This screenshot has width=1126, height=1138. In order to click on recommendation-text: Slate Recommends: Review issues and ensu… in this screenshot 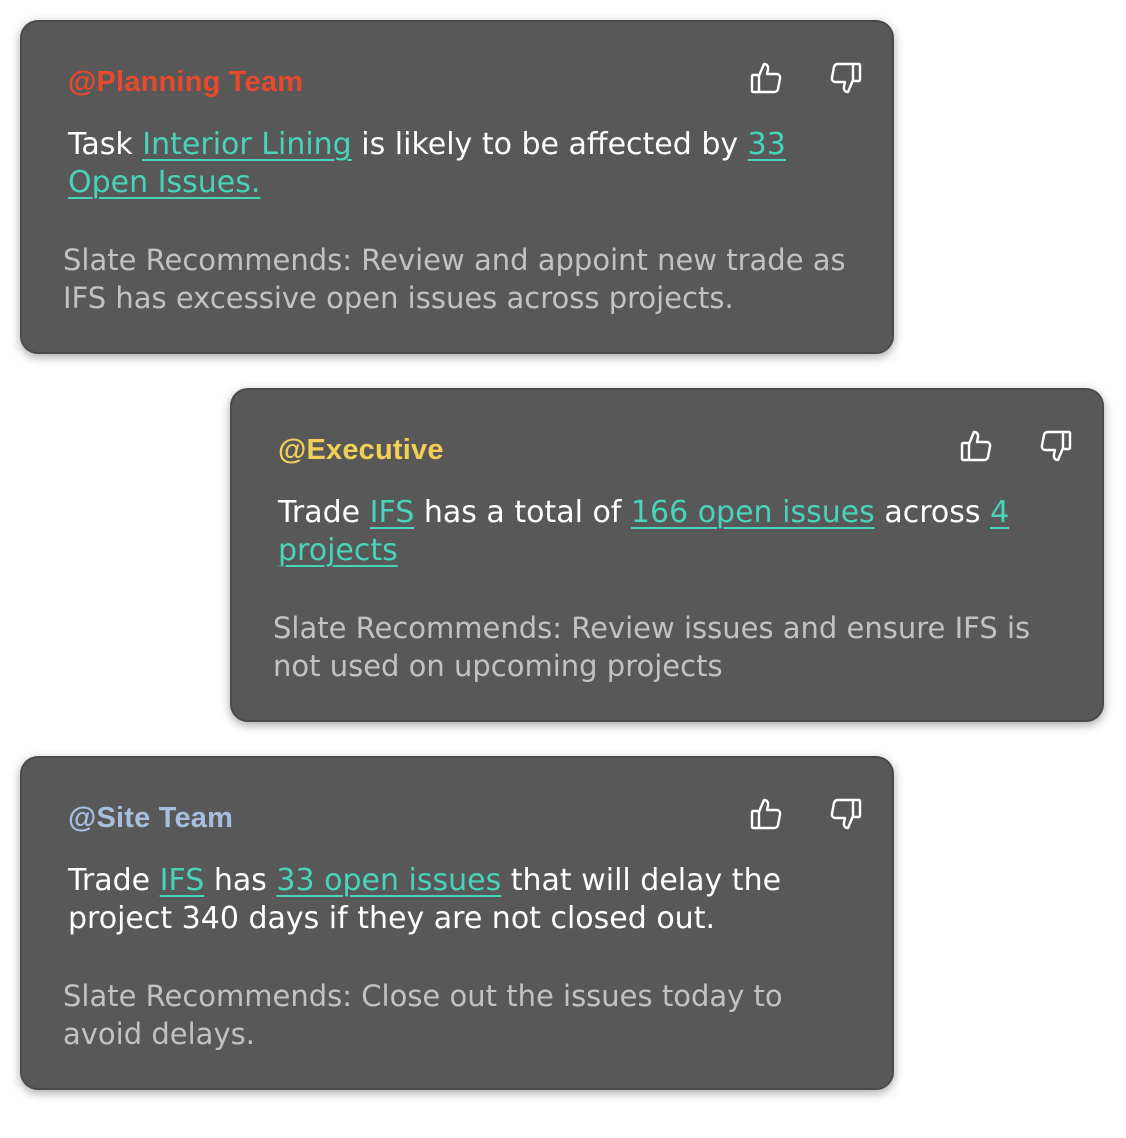, I will do `click(652, 647)`.